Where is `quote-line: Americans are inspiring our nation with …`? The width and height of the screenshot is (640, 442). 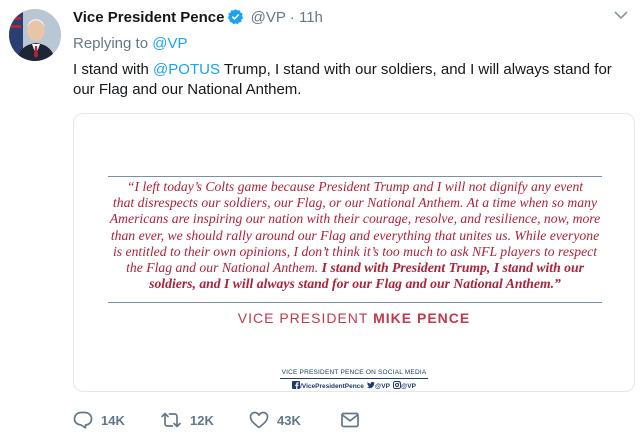
quote-line: Americans are inspiring our nation with … is located at coordinates (355, 219).